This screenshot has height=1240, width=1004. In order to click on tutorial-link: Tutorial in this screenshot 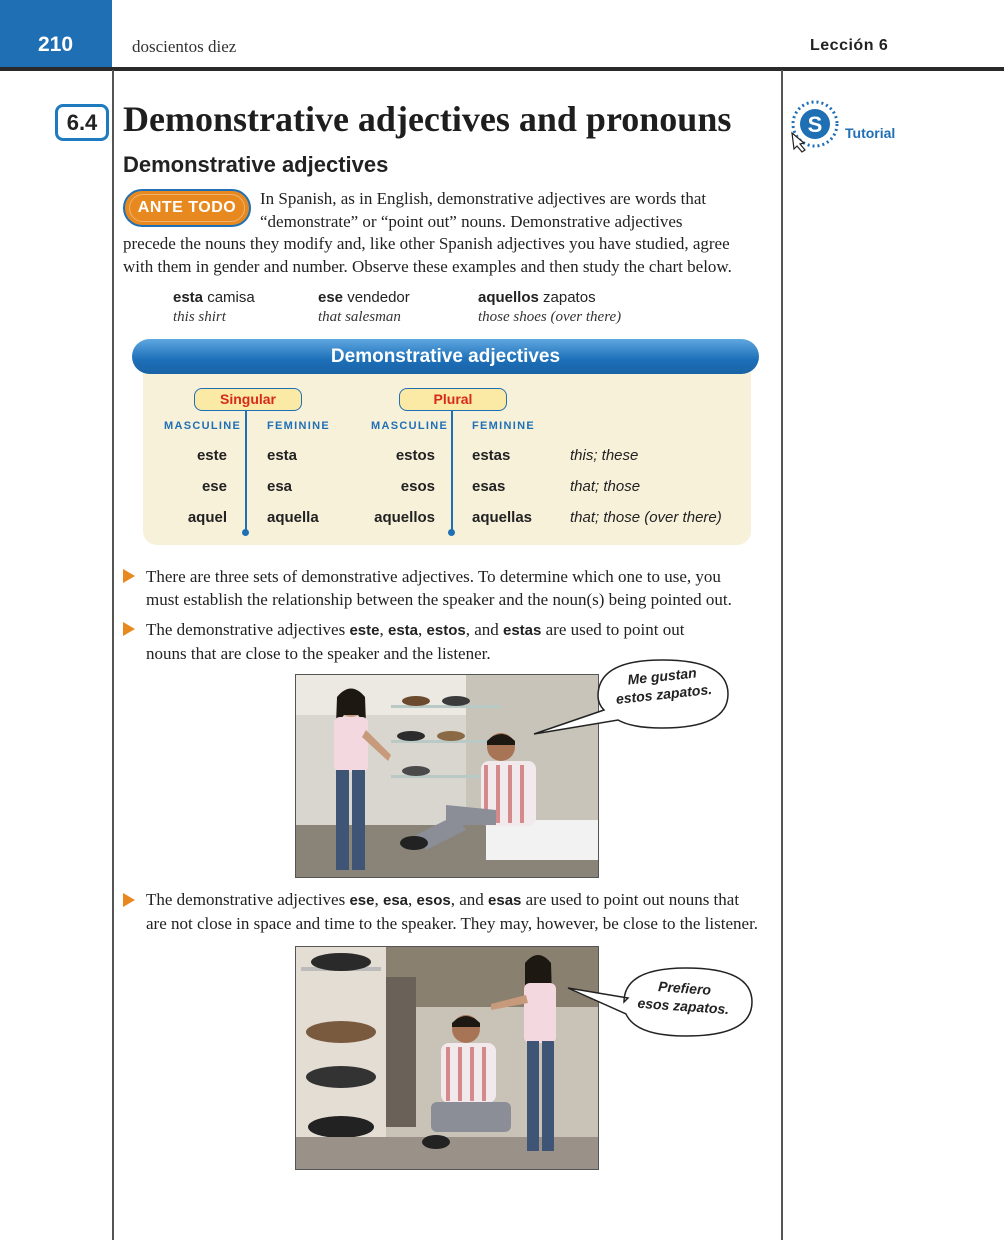, I will do `click(870, 133)`.